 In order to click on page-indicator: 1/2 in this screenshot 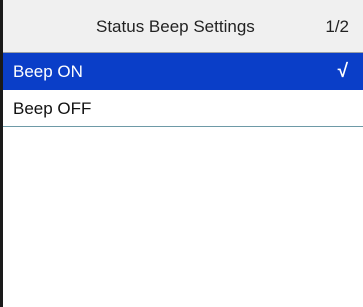, I will do `click(337, 26)`.